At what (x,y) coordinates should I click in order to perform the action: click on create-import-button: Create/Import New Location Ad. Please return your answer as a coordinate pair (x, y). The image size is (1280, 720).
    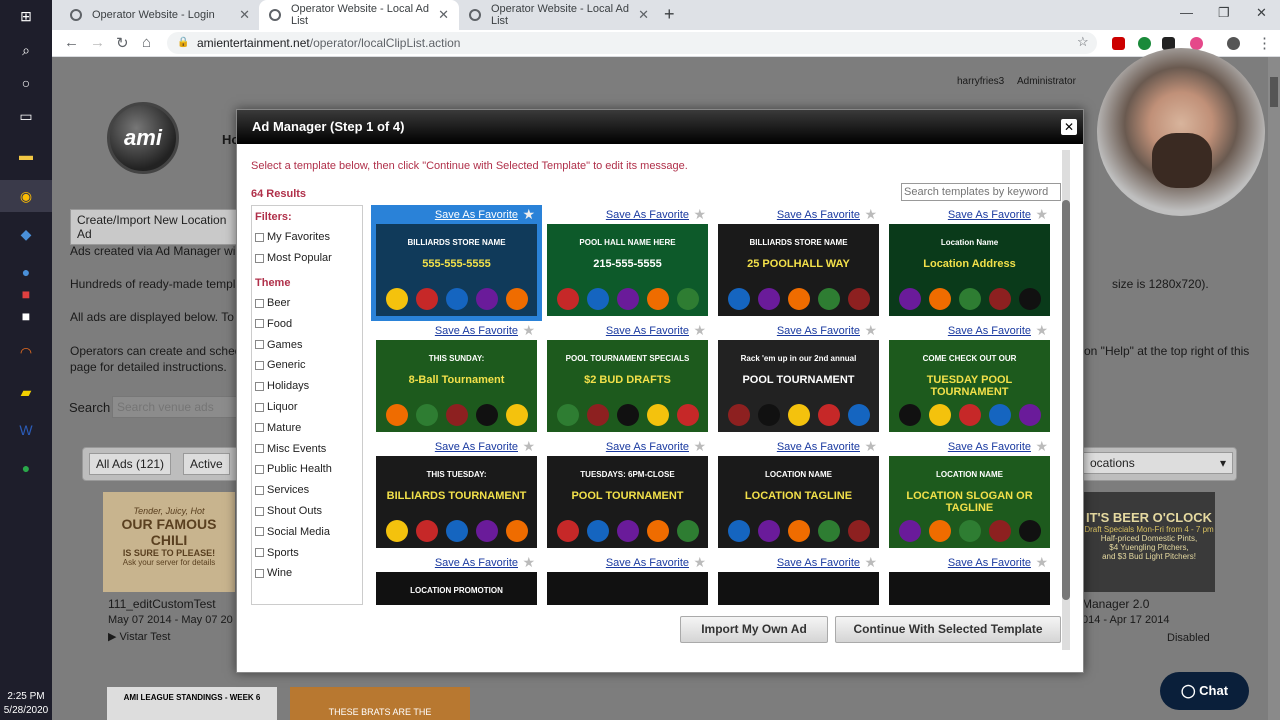
    Looking at the image, I should click on (155, 227).